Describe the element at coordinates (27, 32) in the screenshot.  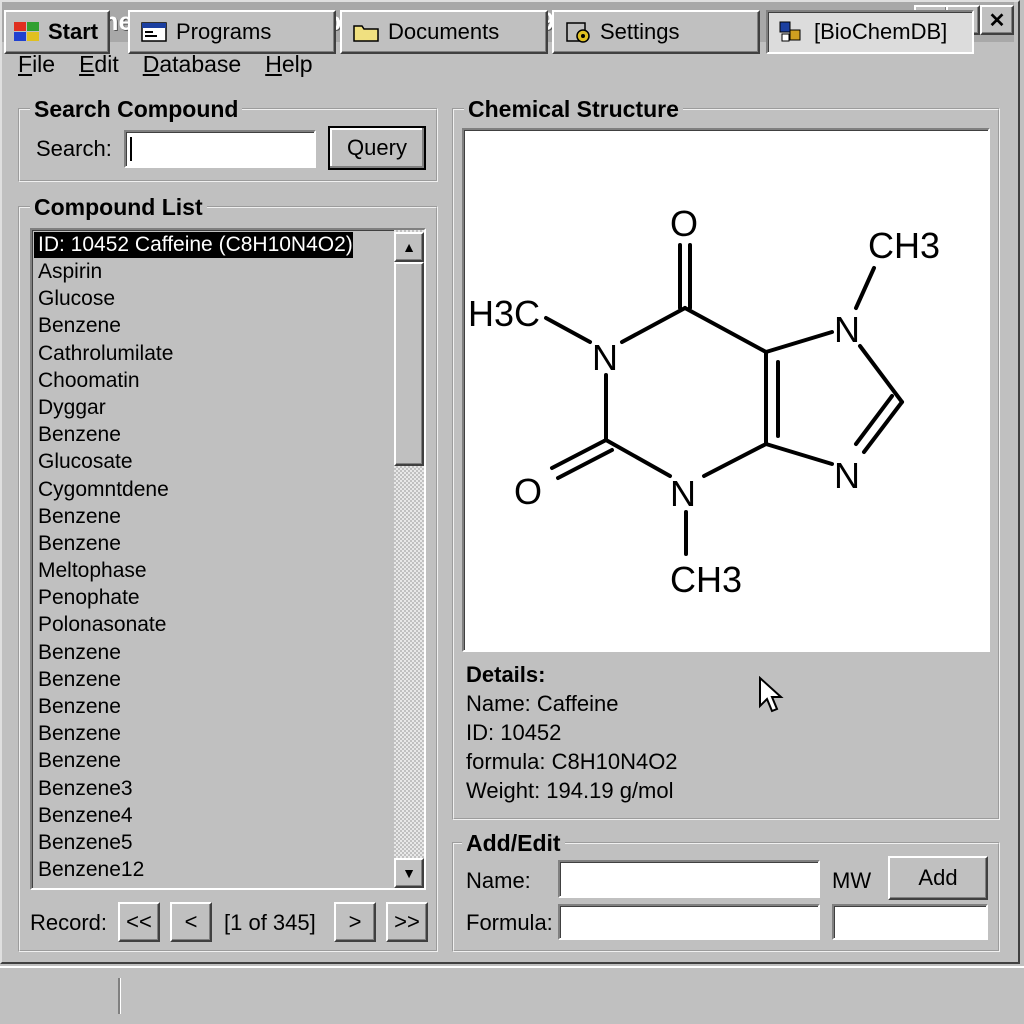
I see `windows-logo-icon` at that location.